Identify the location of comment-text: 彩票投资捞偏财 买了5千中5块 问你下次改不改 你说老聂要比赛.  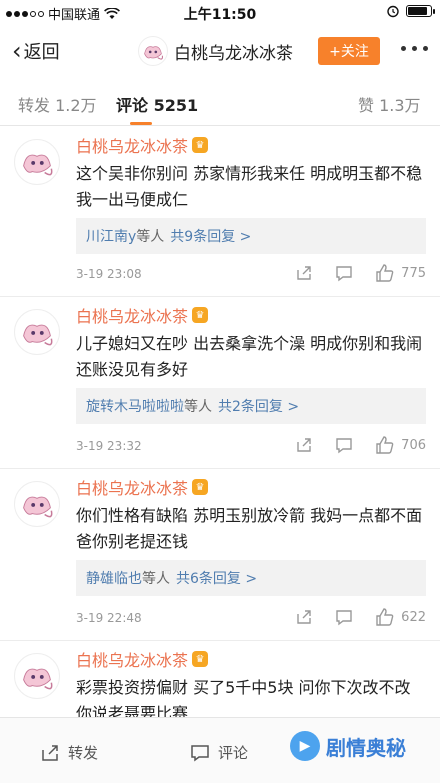
(243, 697).